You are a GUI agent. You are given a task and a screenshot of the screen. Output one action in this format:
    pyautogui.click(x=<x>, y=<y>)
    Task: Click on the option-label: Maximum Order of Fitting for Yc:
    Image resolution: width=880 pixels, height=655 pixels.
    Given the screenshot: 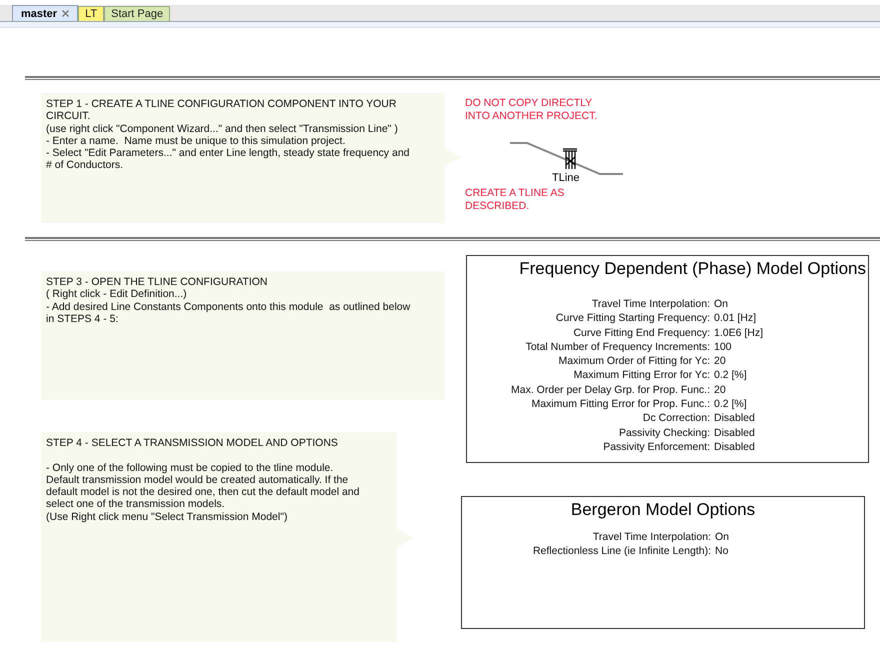 What is the action you would take?
    pyautogui.click(x=633, y=361)
    